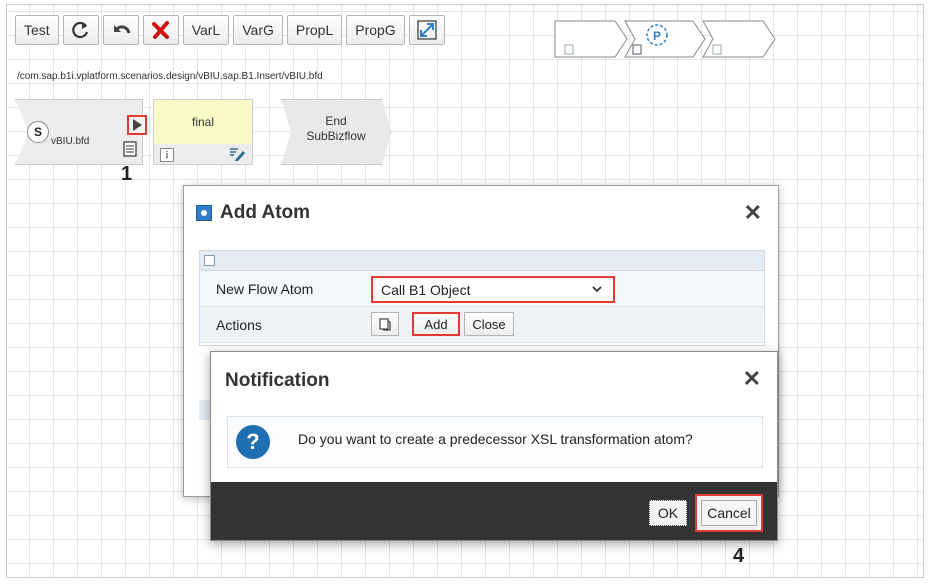  I want to click on question-icon: ?, so click(253, 442).